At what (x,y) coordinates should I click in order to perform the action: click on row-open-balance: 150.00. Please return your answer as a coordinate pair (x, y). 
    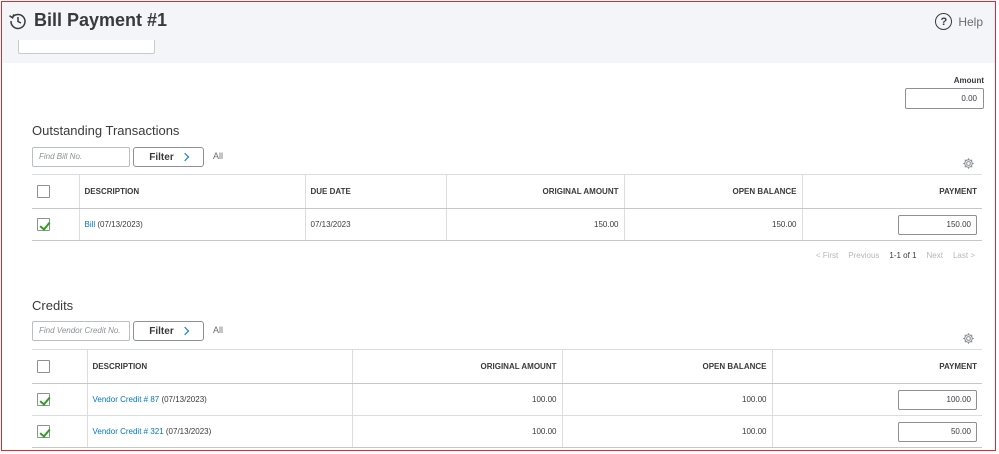
    Looking at the image, I should click on (712, 224).